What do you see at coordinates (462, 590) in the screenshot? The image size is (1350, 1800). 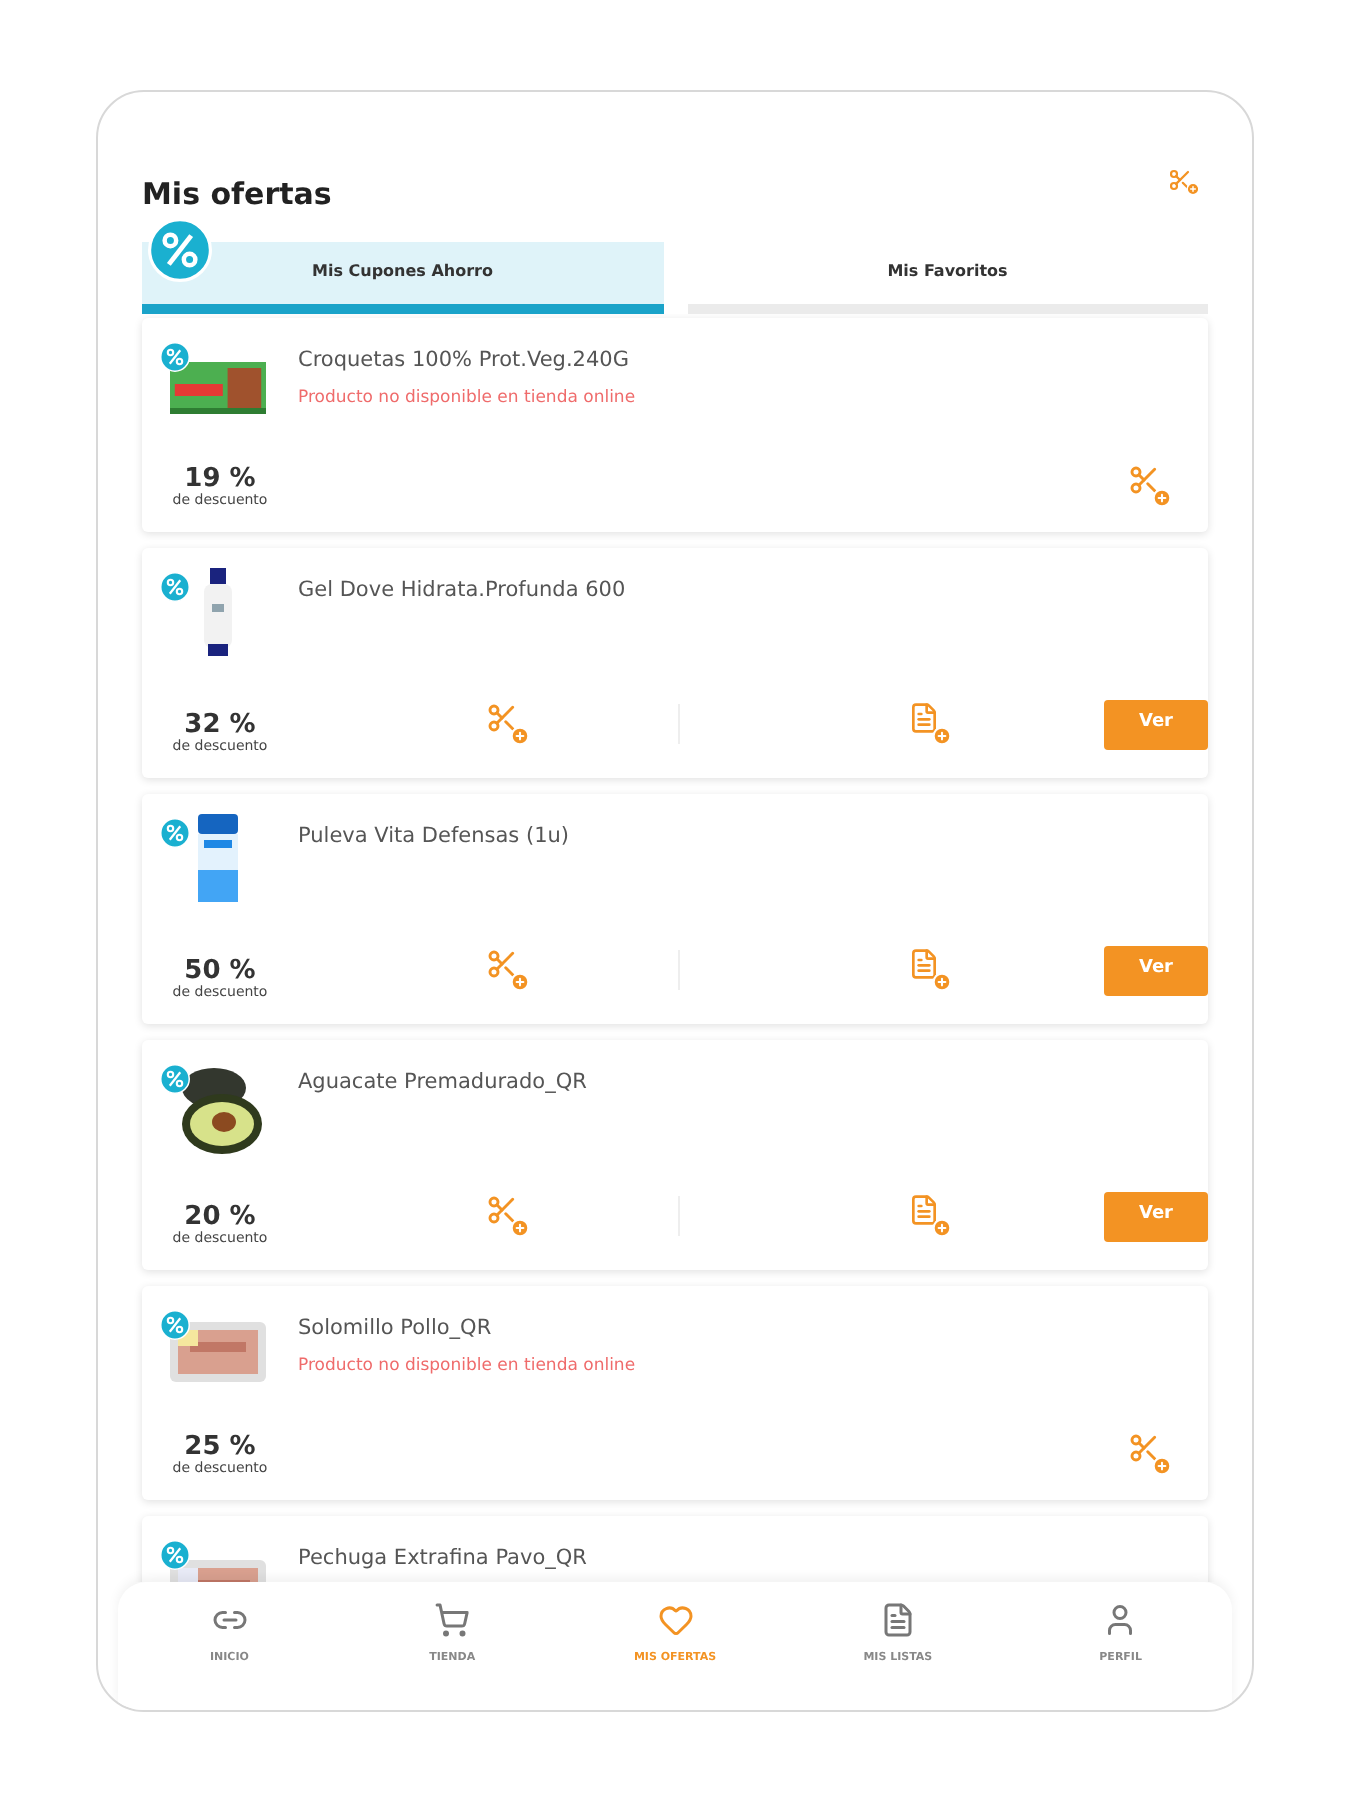 I see `product-name: Gel Dove Hidrata.Profunda 600` at bounding box center [462, 590].